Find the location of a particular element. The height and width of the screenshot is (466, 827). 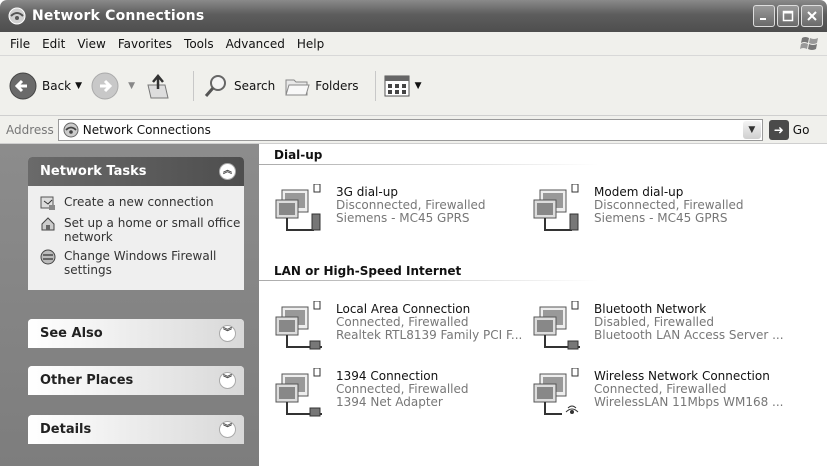

bluetooth-connection-icon is located at coordinates (556, 325).